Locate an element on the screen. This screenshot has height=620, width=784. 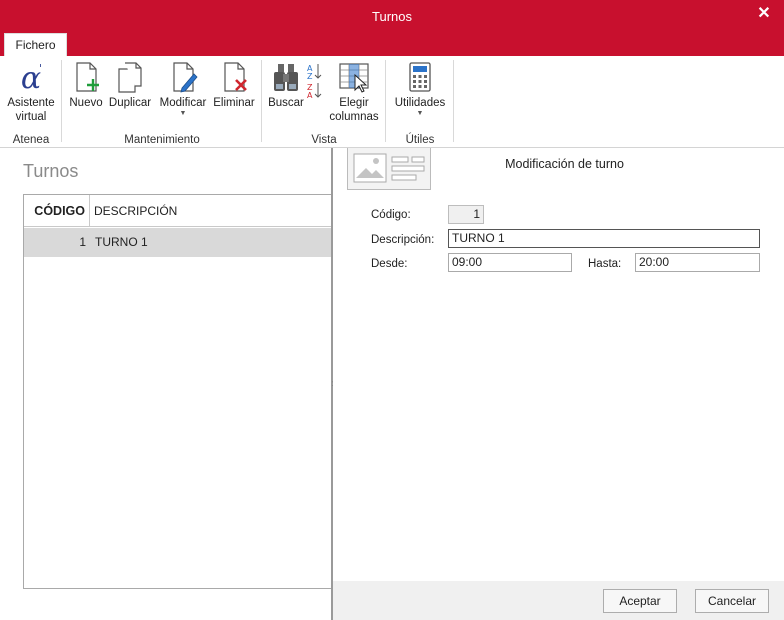
buscar-label: Buscar is located at coordinates (286, 103).